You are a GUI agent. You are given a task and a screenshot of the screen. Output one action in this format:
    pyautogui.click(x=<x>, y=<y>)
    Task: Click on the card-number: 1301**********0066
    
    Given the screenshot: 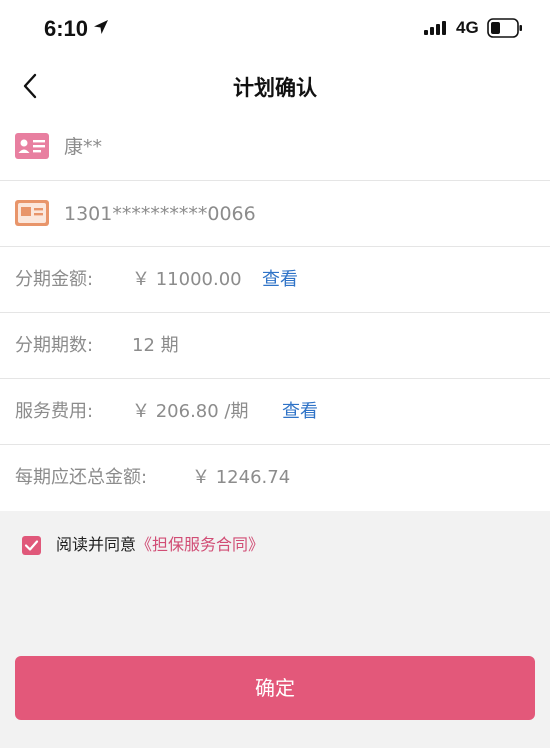 What is the action you would take?
    pyautogui.click(x=160, y=214)
    